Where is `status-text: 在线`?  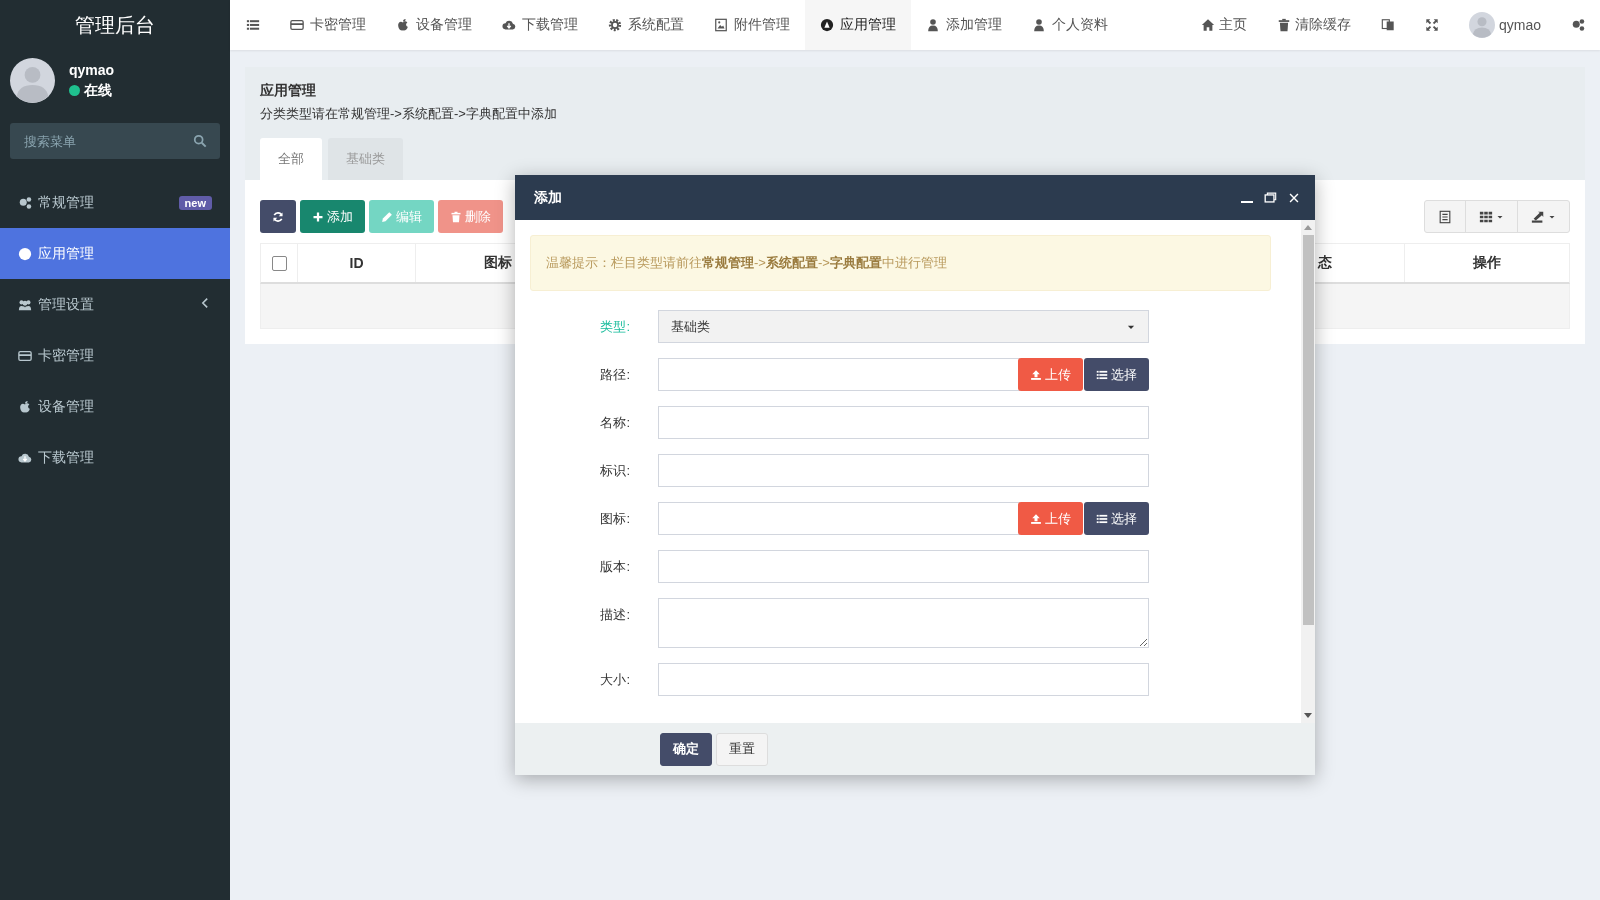
status-text: 在线 is located at coordinates (98, 90).